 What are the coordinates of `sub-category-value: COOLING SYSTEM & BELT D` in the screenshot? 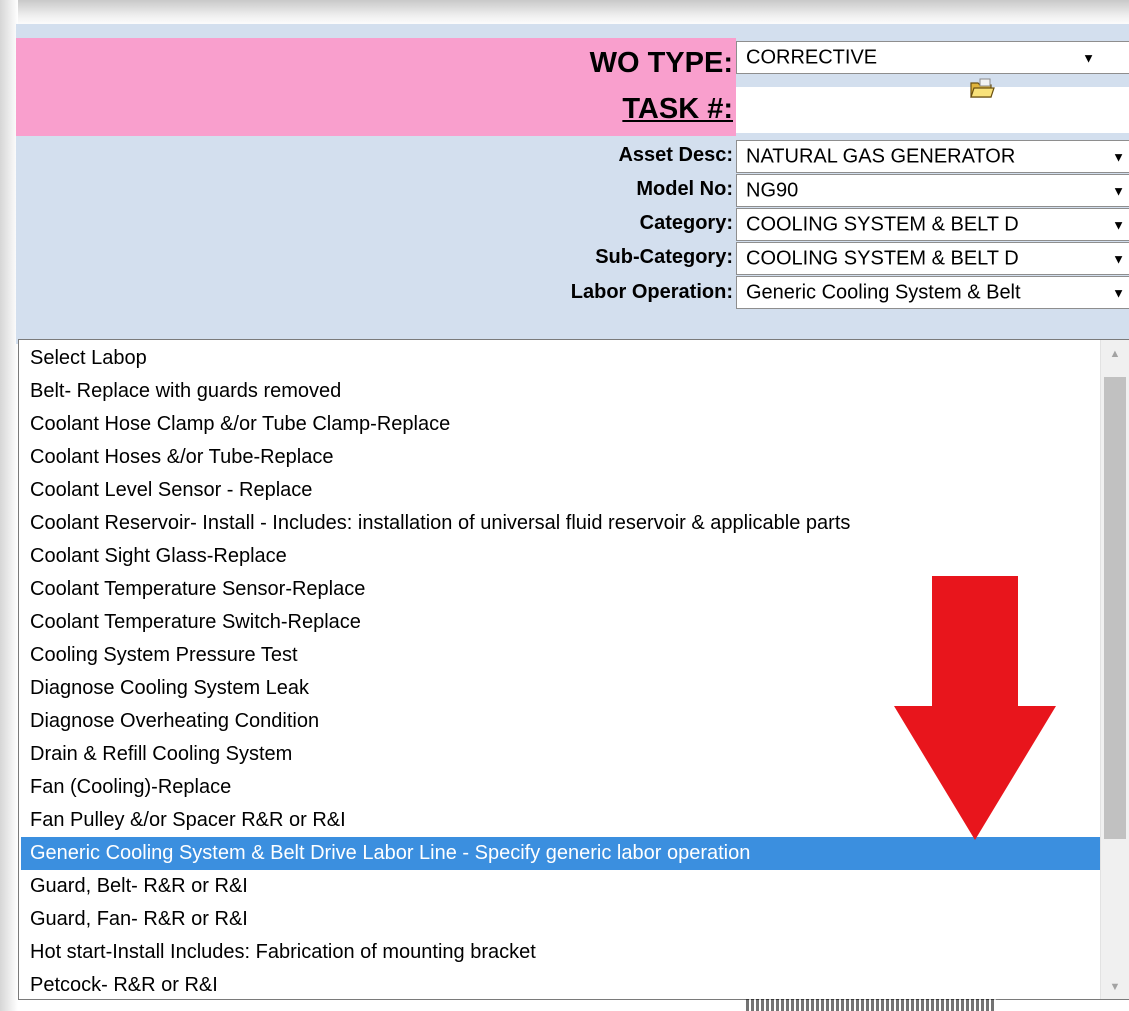 It's located at (882, 258).